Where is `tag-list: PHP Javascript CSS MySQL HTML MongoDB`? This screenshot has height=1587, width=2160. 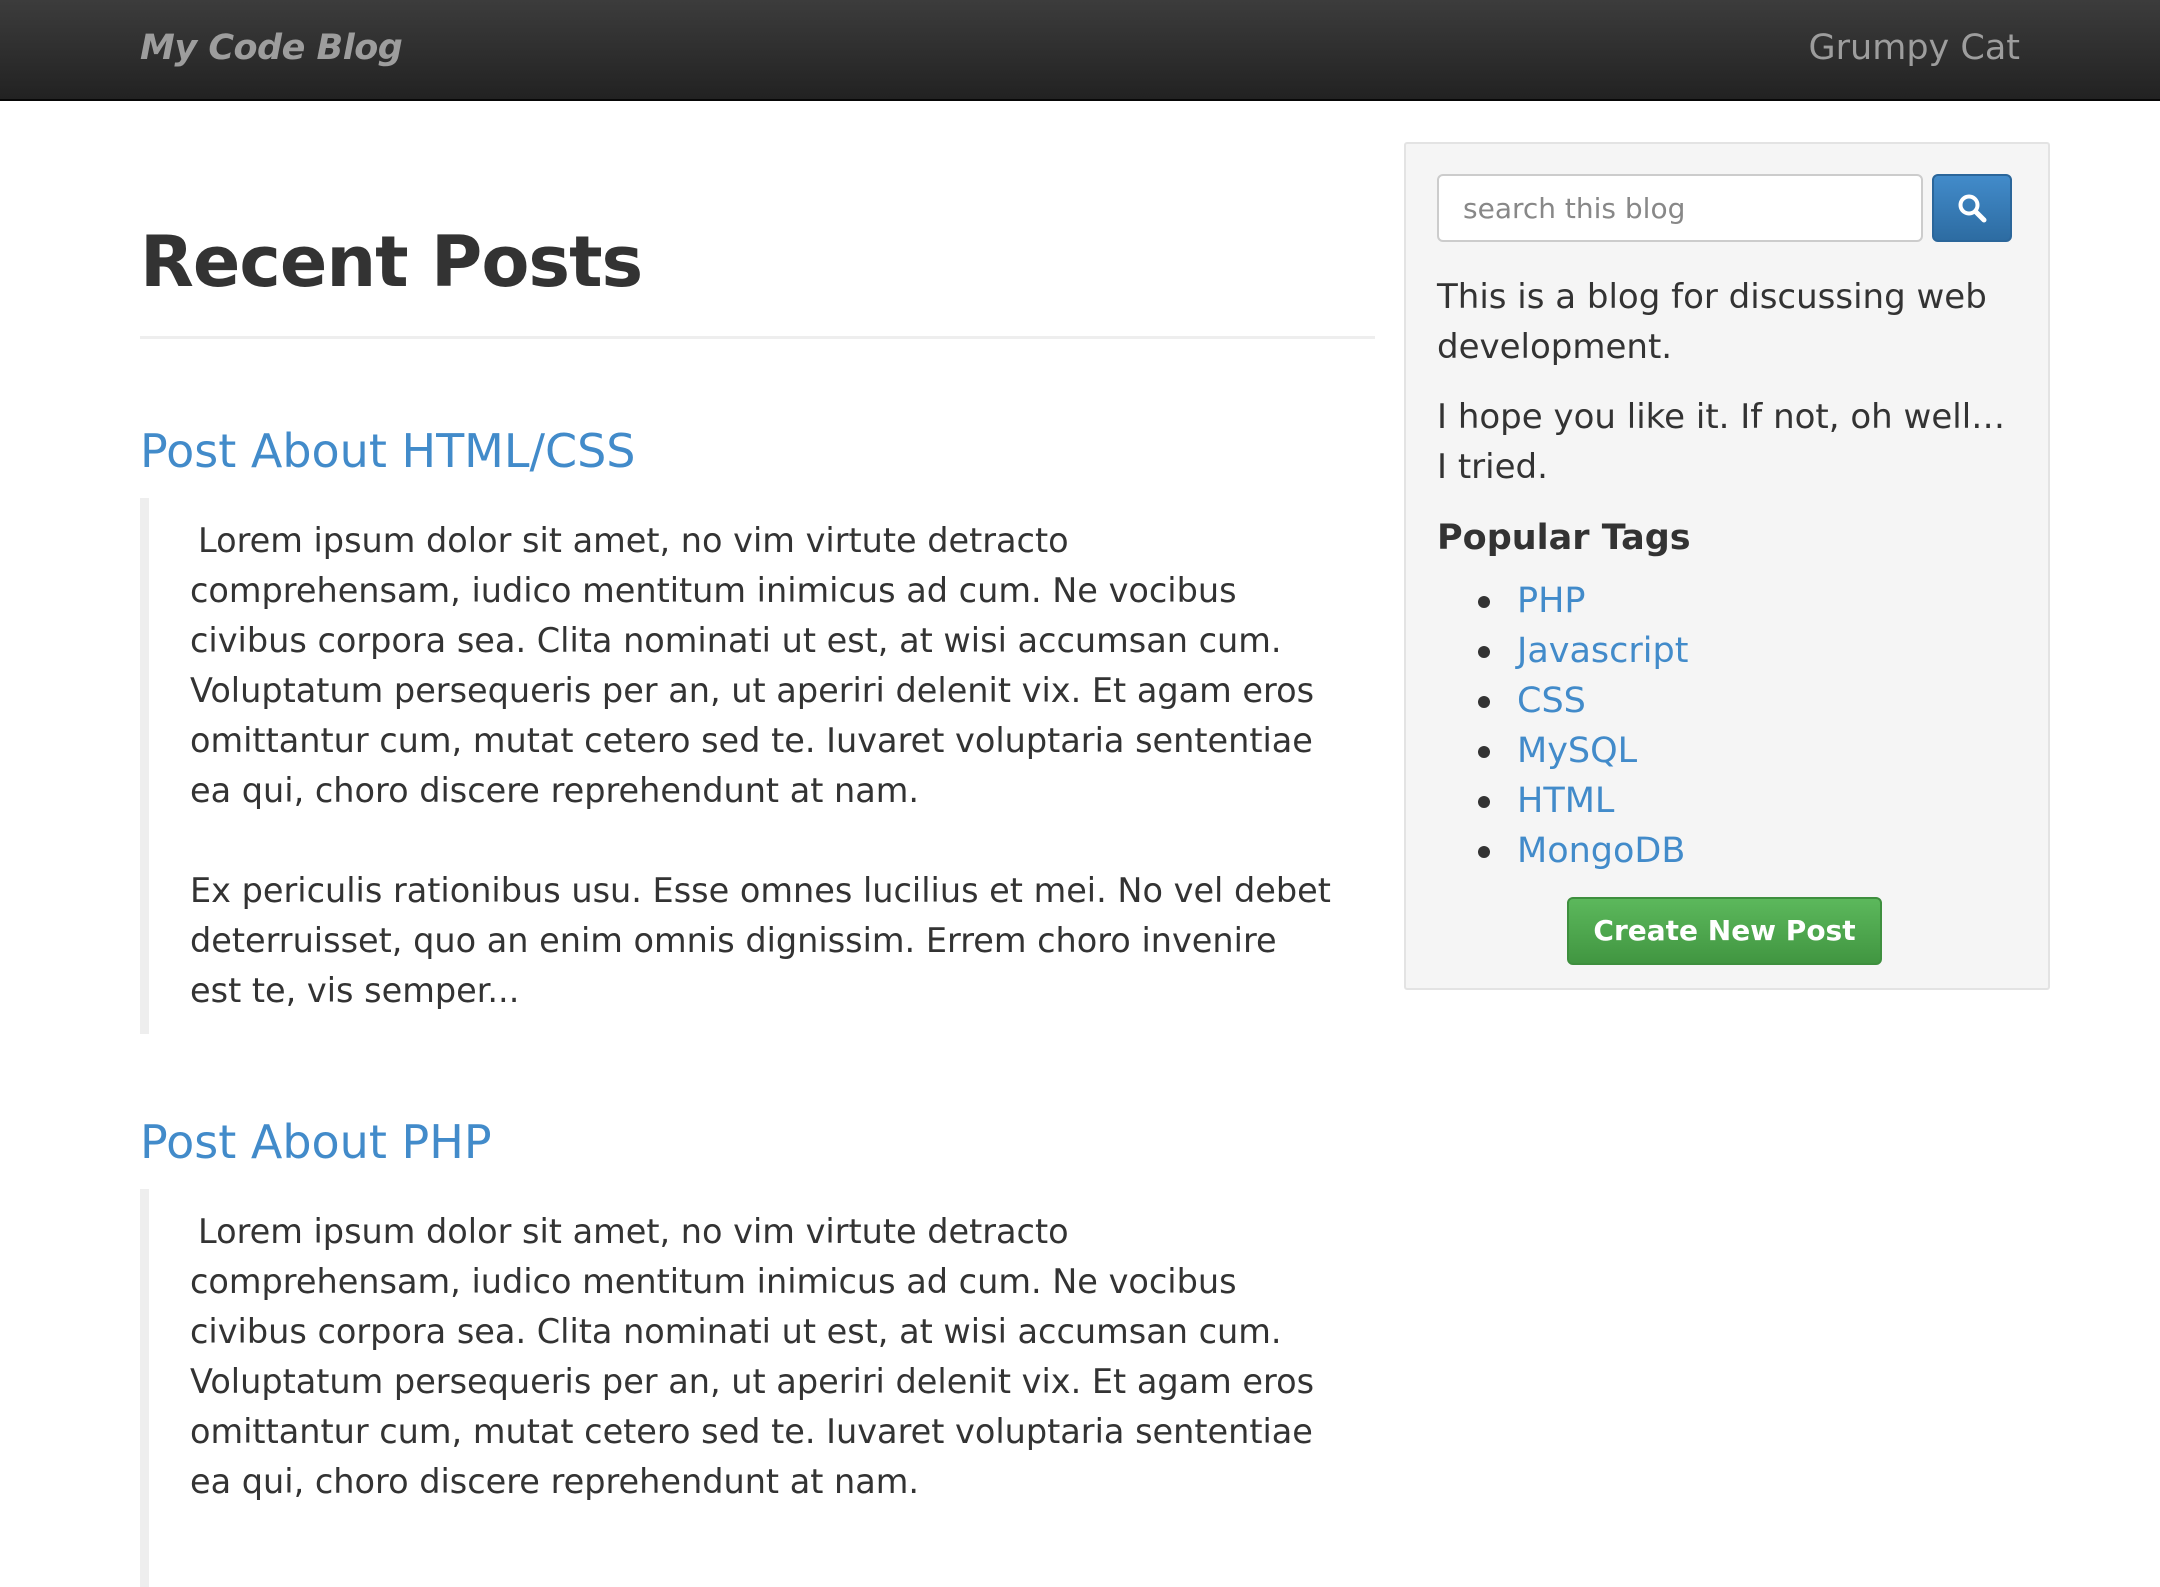 tag-list: PHP Javascript CSS MySQL HTML MongoDB is located at coordinates (1724, 726).